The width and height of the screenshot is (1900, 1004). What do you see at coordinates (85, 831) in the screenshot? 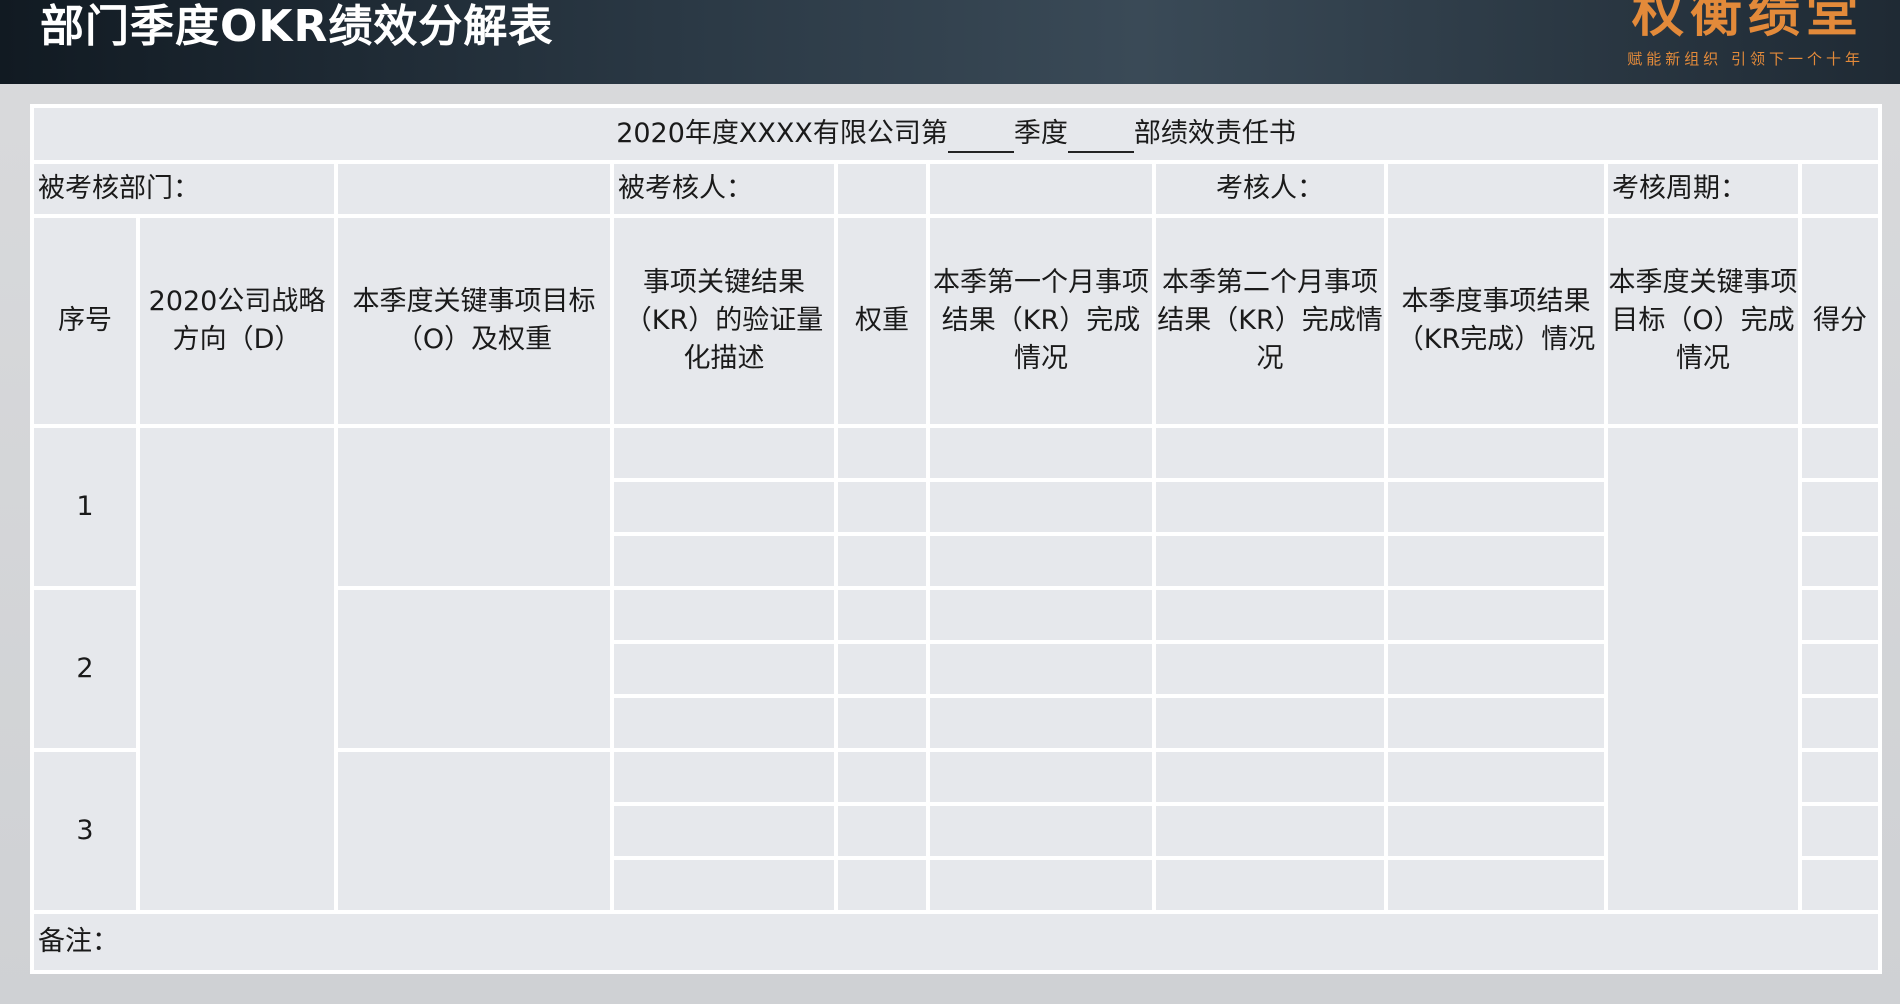
I see `row-index: 3` at bounding box center [85, 831].